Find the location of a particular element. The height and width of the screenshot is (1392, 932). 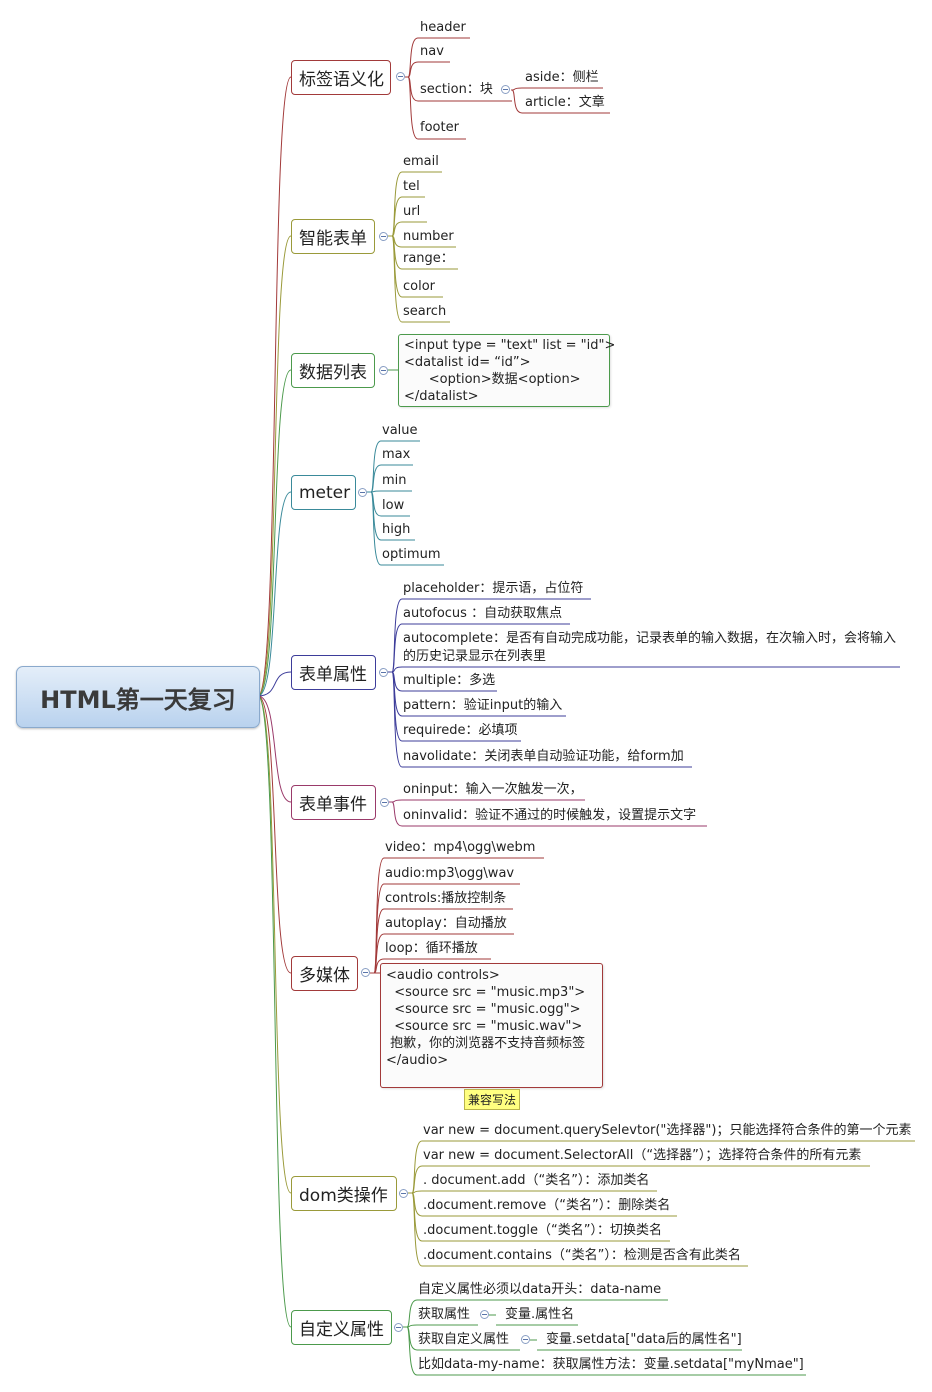

code-line: <source src = "music.wav"> is located at coordinates (484, 1026).